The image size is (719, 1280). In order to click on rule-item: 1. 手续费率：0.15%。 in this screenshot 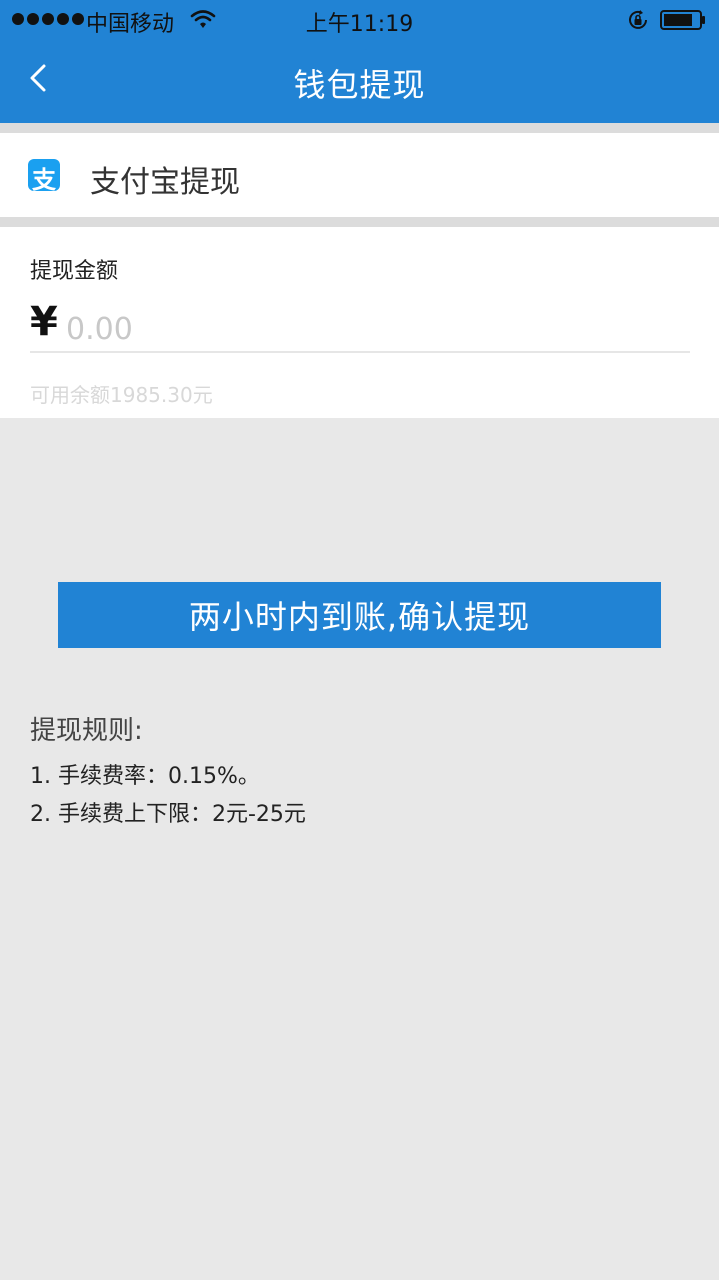, I will do `click(145, 776)`.